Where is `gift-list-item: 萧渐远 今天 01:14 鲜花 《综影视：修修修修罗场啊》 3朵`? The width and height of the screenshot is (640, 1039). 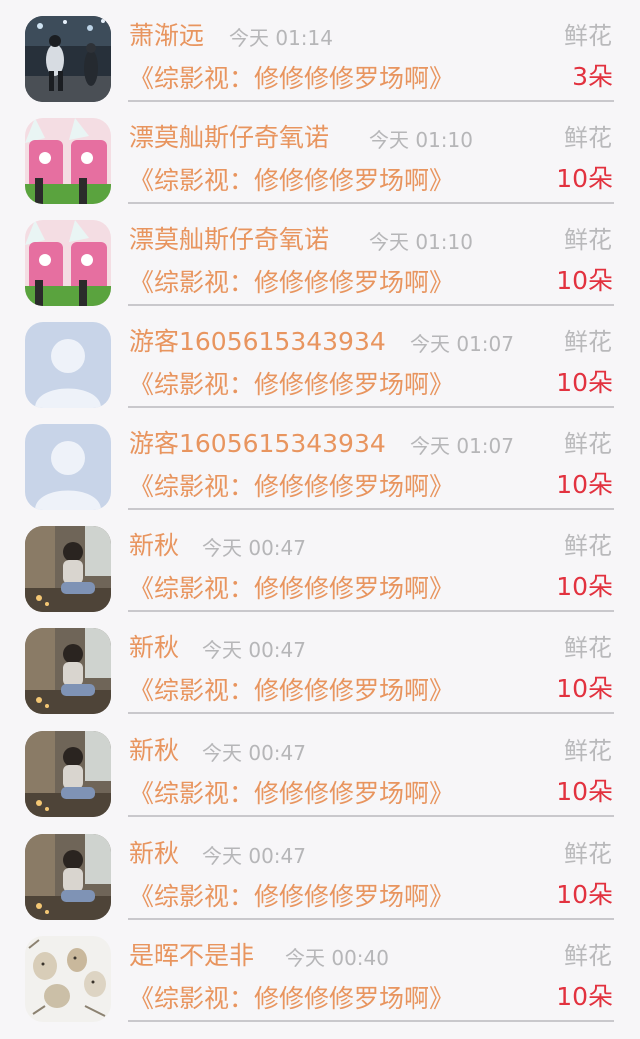
gift-list-item: 萧渐远 今天 01:14 鲜花 《综影视：修修修修罗场啊》 3朵 is located at coordinates (320, 51).